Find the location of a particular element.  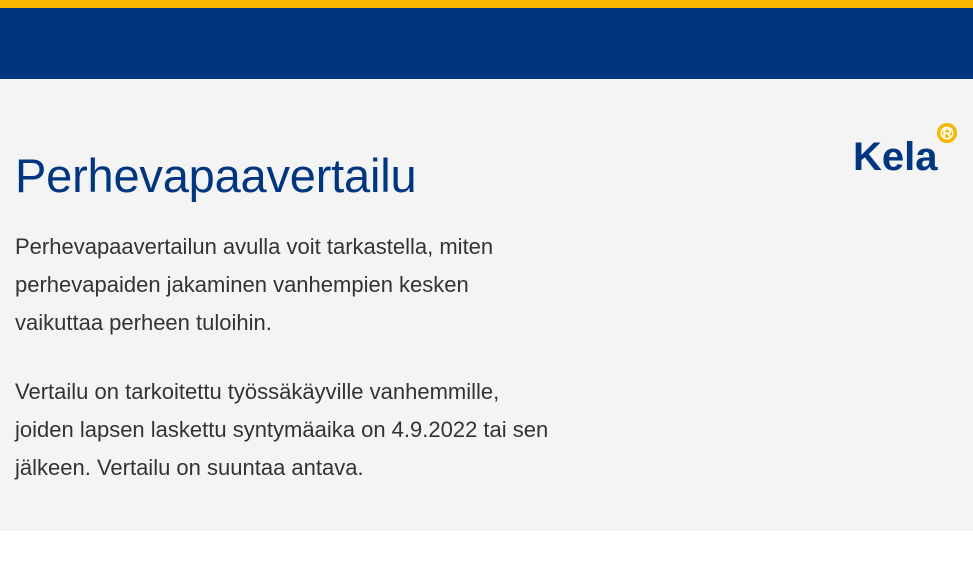

kela-logo: Kela R is located at coordinates (907, 148).